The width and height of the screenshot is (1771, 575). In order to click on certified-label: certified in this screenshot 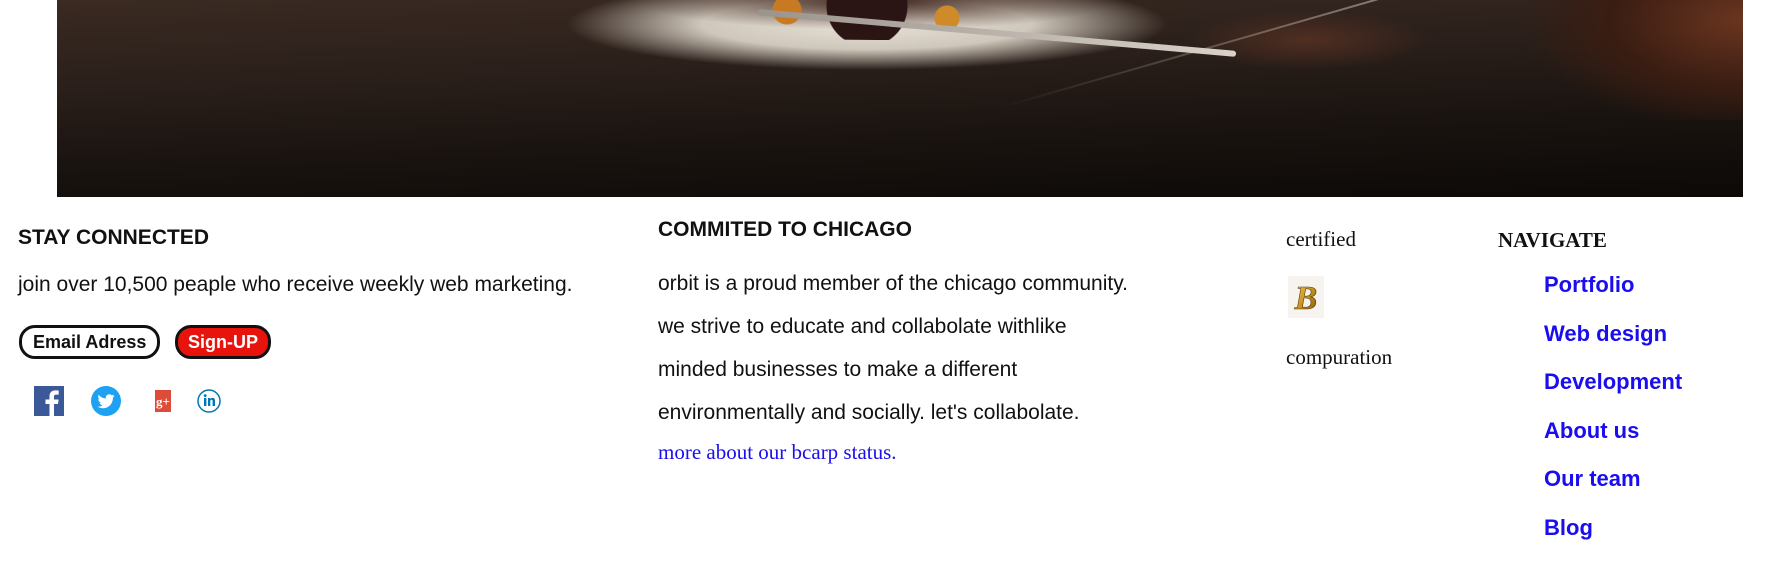, I will do `click(1321, 239)`.